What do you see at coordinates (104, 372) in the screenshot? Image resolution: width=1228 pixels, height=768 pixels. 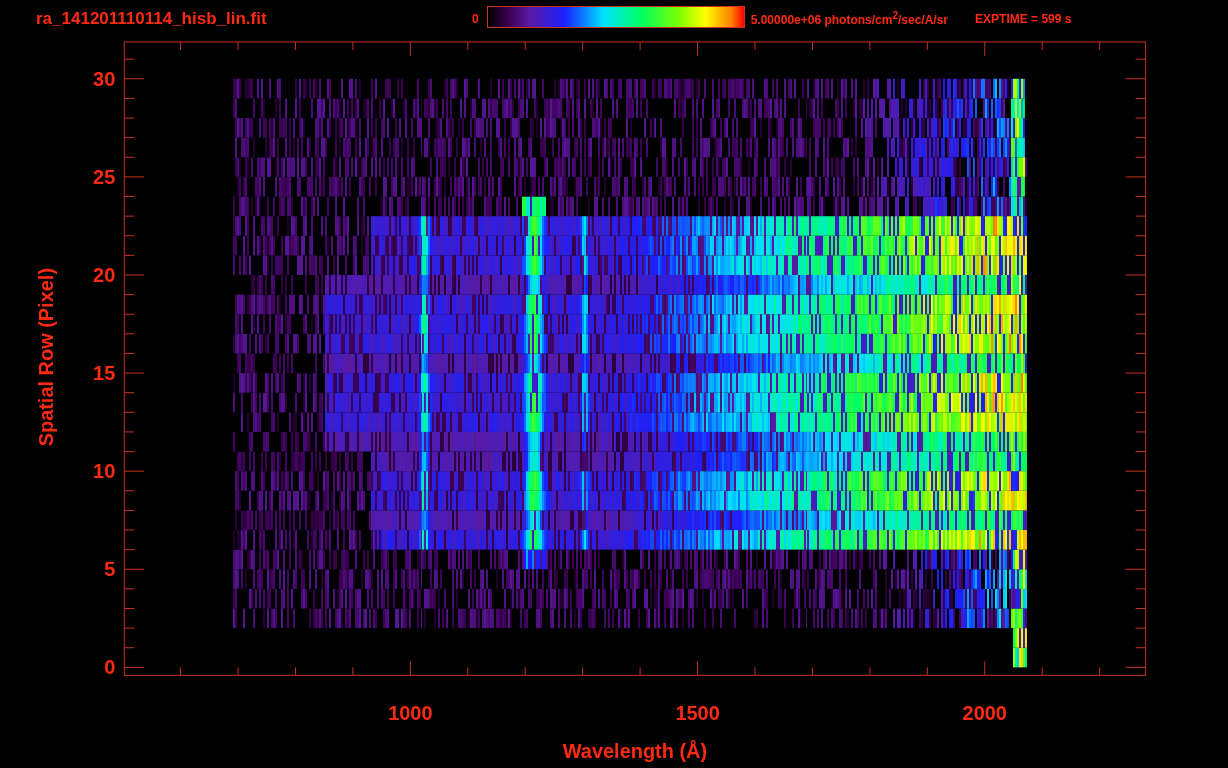 I see `y-tick-label: 15` at bounding box center [104, 372].